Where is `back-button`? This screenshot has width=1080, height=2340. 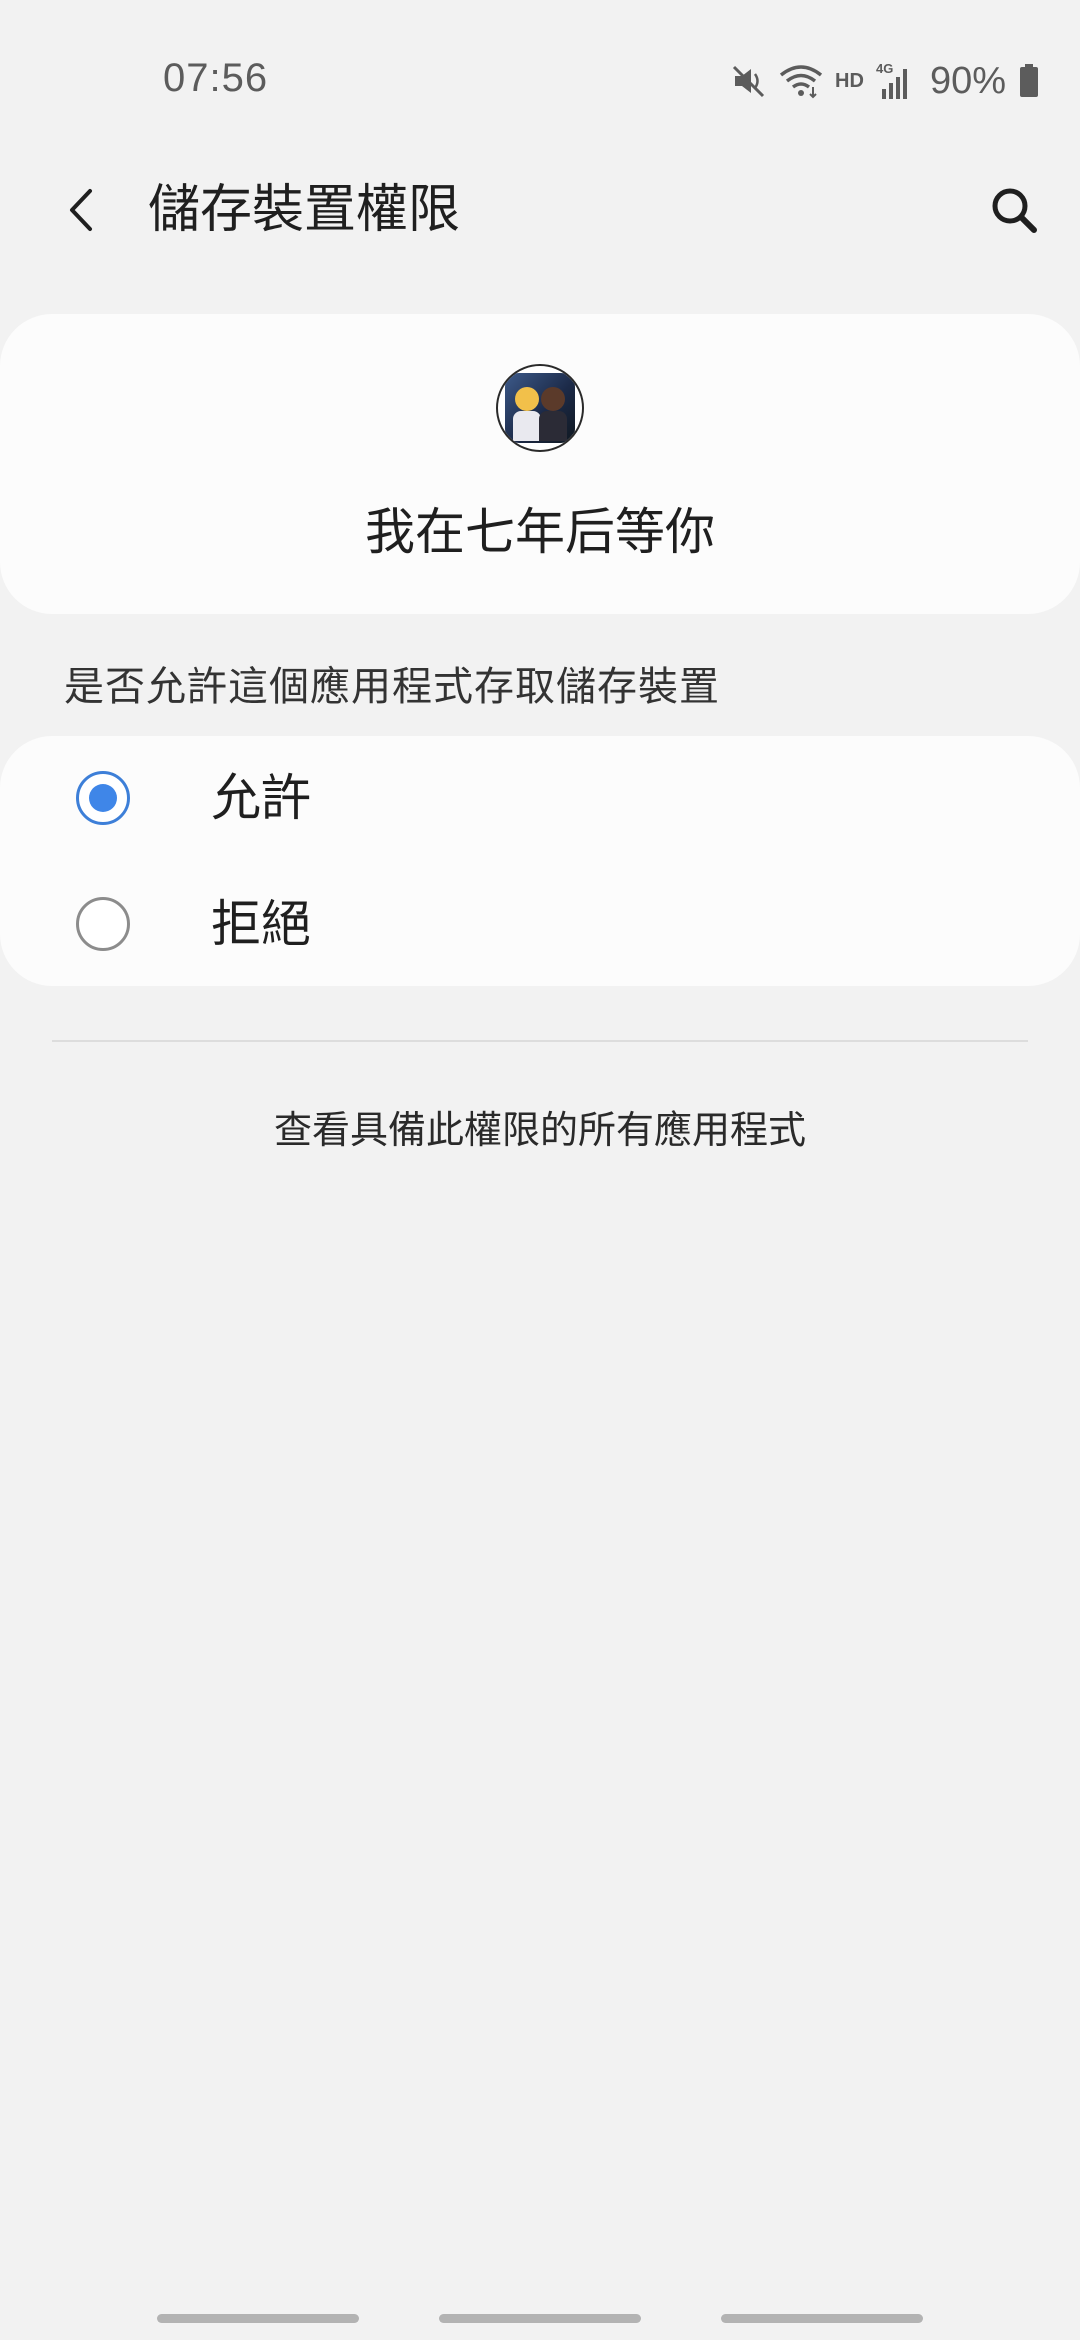
back-button is located at coordinates (82, 212).